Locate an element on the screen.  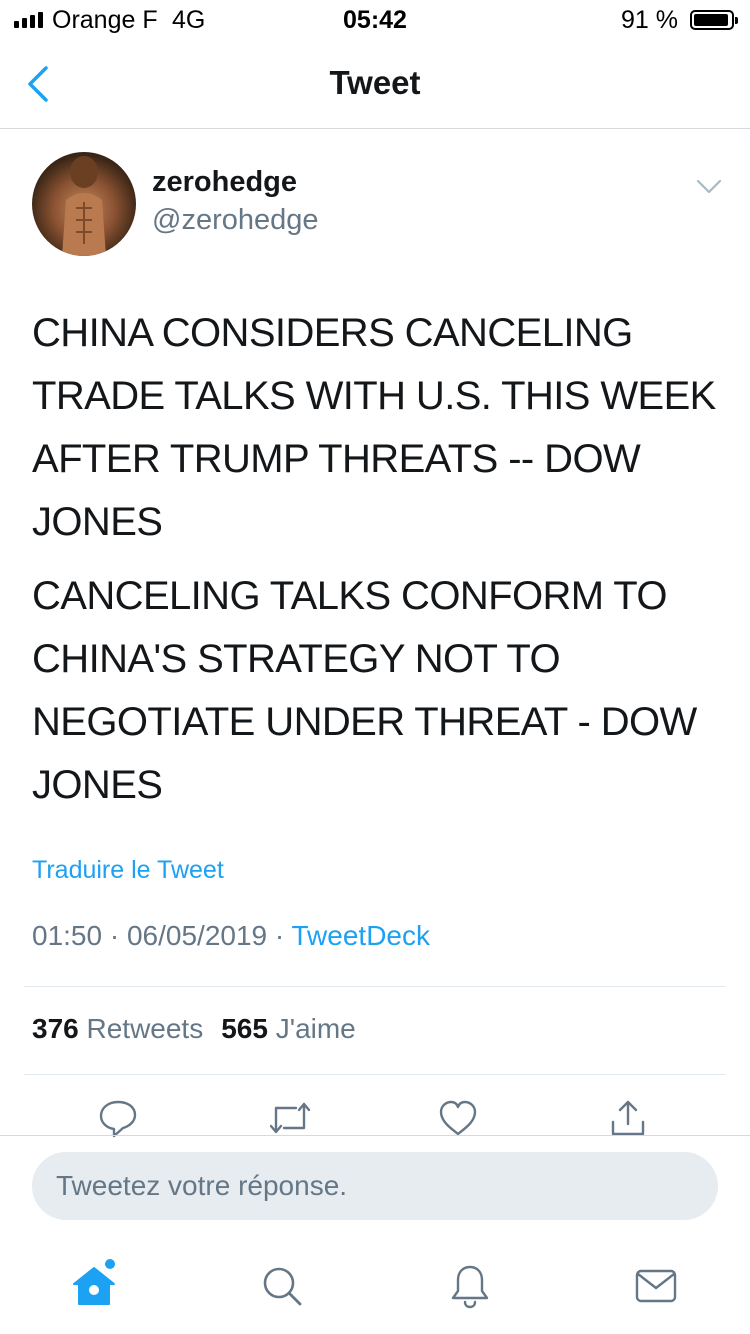
page-title: Tweet is located at coordinates (375, 82).